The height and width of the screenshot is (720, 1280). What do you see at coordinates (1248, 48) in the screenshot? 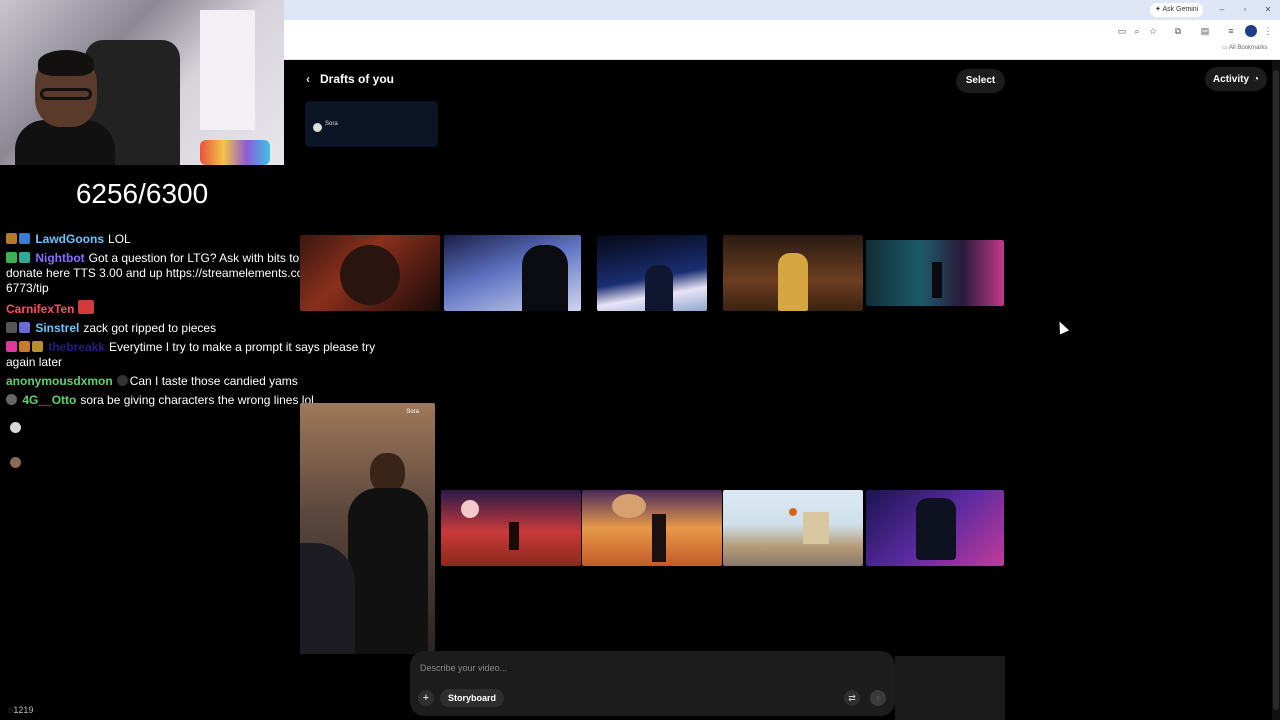
I see `all-bookmarks-label: All Bookmarks` at bounding box center [1248, 48].